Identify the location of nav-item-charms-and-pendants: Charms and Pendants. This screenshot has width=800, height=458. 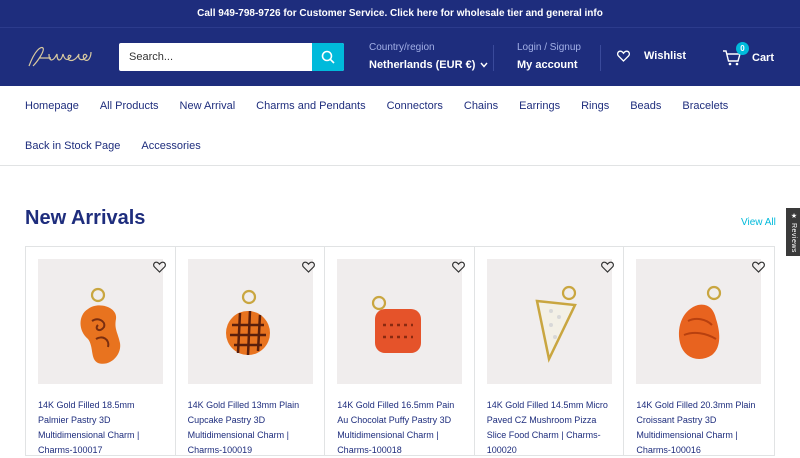
(310, 106).